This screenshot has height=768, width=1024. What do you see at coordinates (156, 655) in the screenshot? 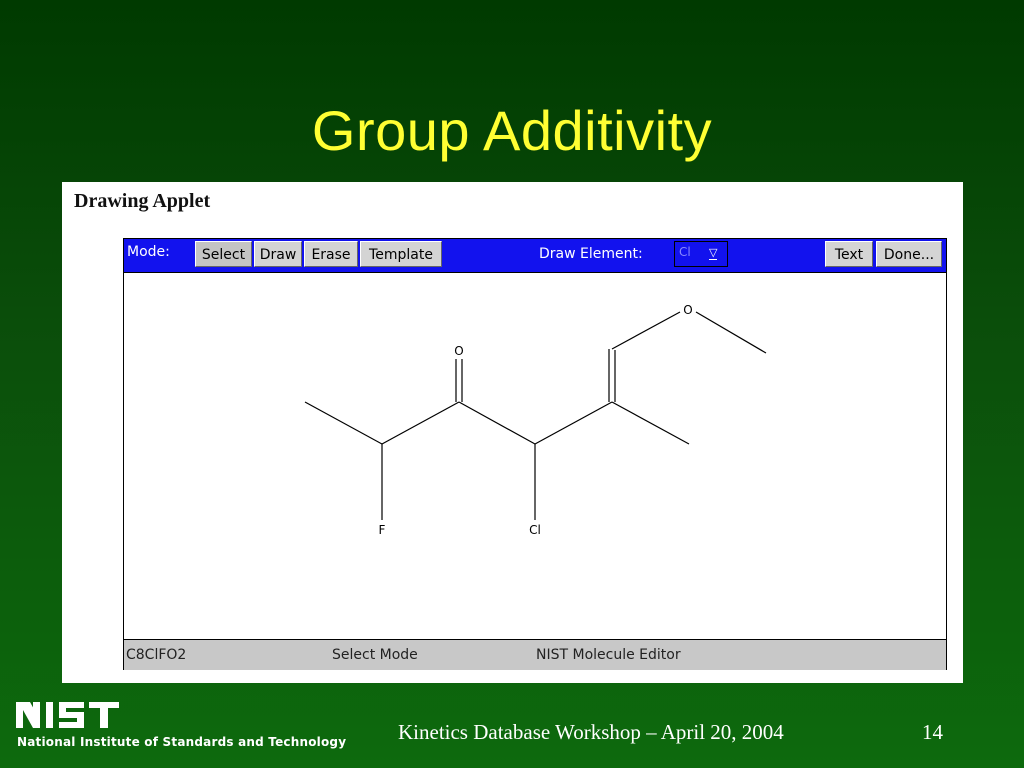
I see `status-formula: C8ClFO2` at bounding box center [156, 655].